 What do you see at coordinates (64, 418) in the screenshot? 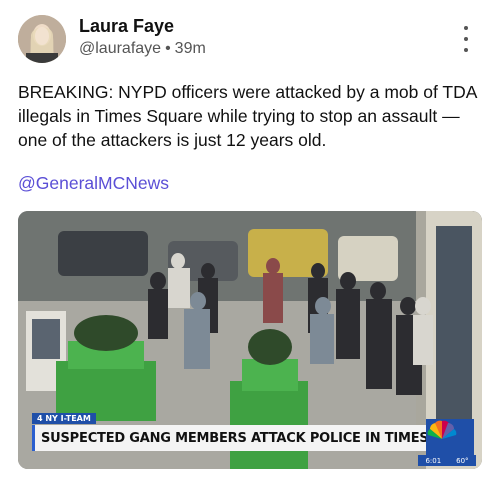
I see `station-tag: 4 NY I-TEAM` at bounding box center [64, 418].